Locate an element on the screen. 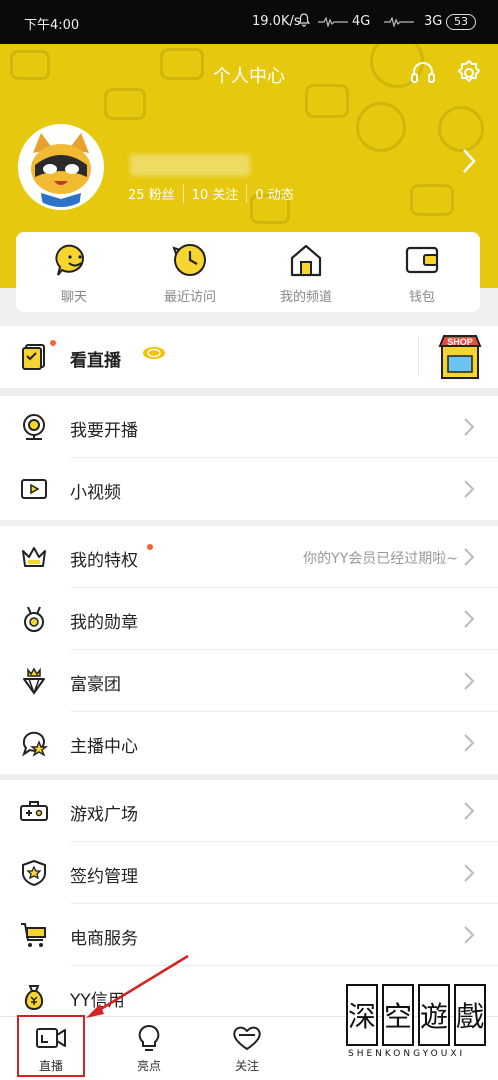 The height and width of the screenshot is (1080, 498). section-broadcast: 我要开播 小视频 is located at coordinates (249, 458).